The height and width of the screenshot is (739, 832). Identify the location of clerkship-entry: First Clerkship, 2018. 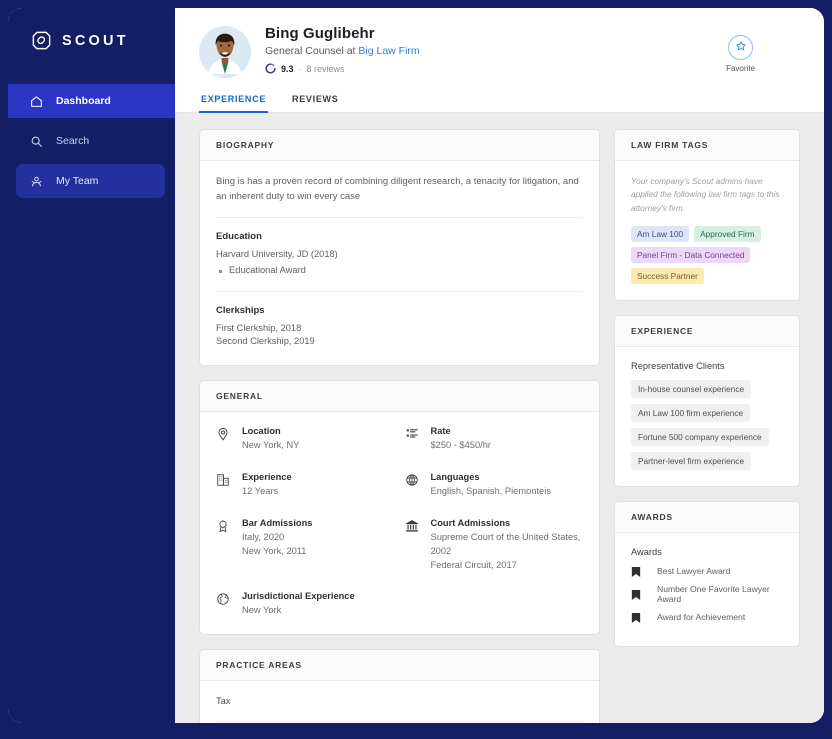
(259, 327).